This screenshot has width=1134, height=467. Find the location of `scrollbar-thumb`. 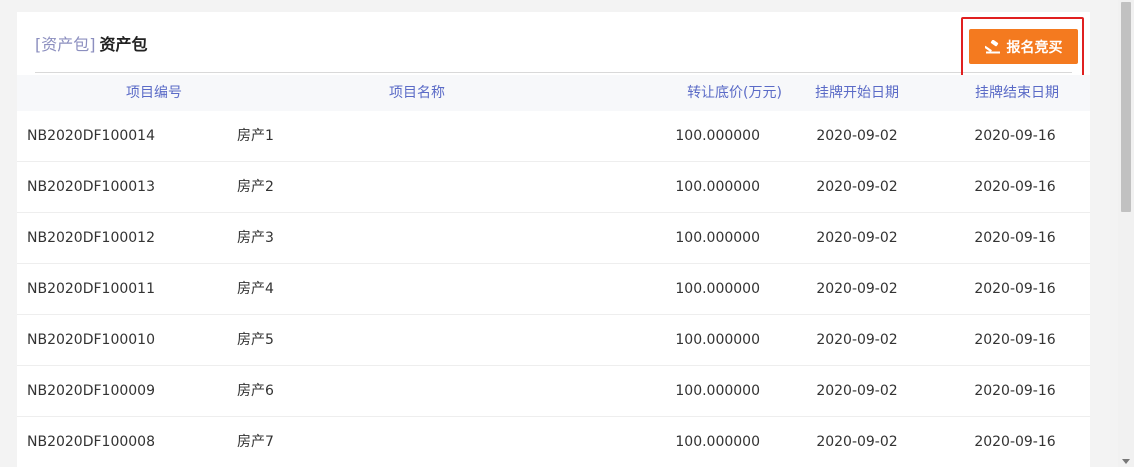

scrollbar-thumb is located at coordinates (1126, 107).